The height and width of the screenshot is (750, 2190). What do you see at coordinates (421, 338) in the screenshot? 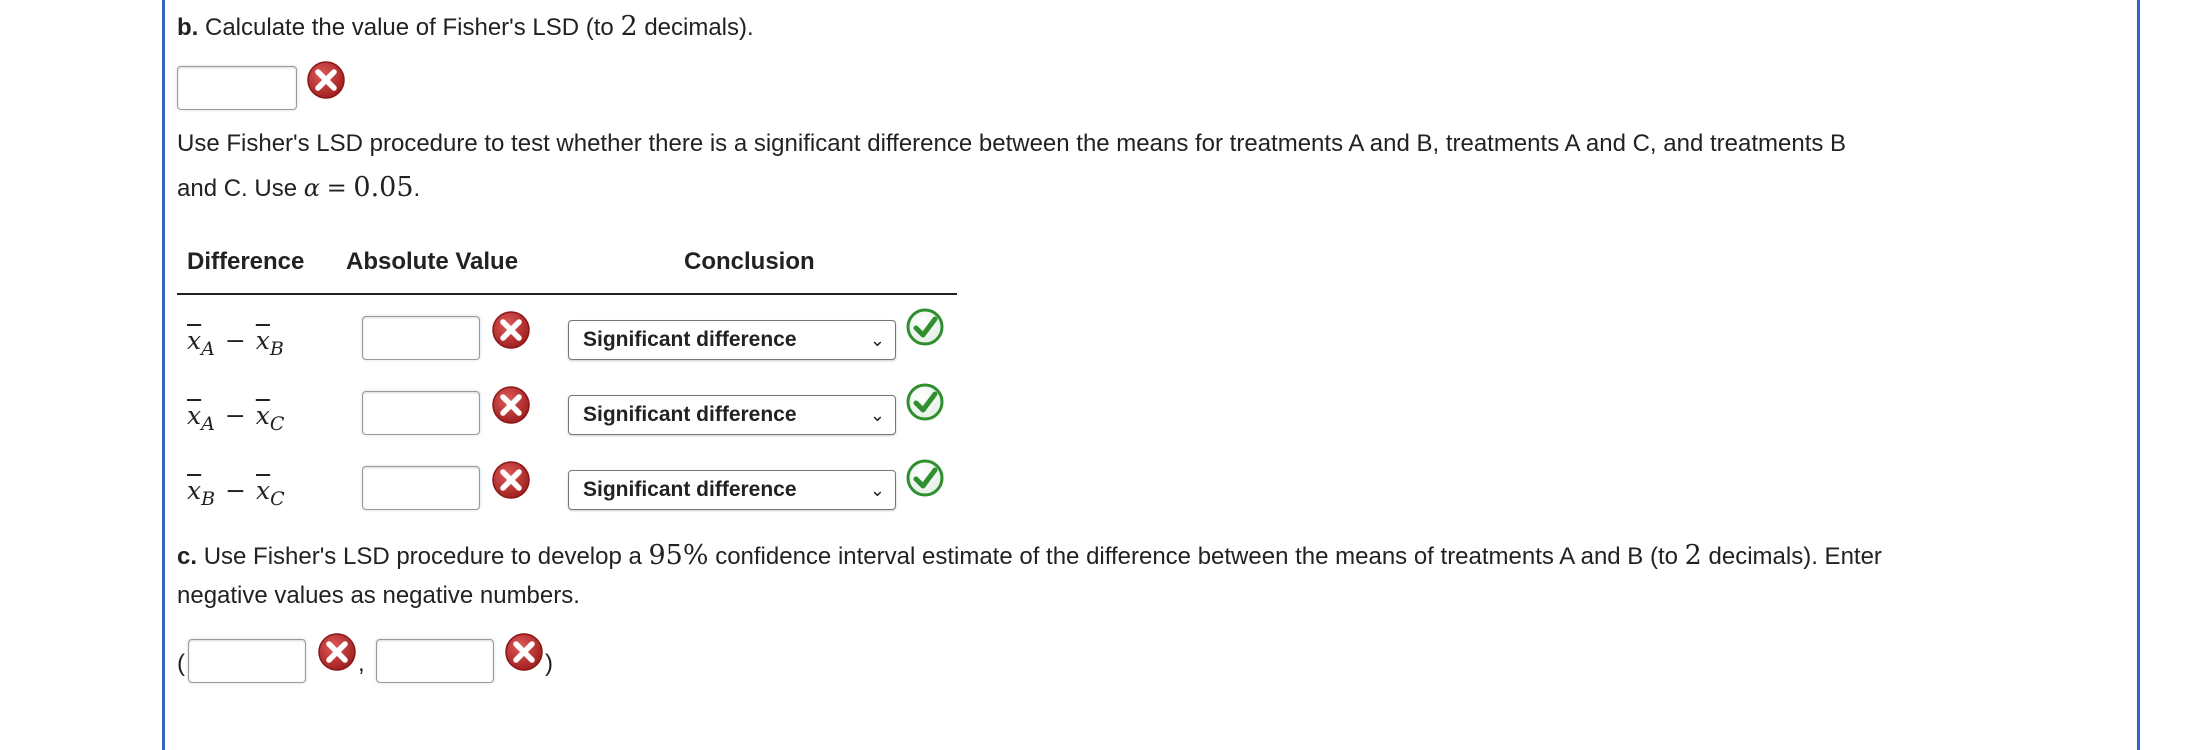
I see `abs-value-input-ab` at bounding box center [421, 338].